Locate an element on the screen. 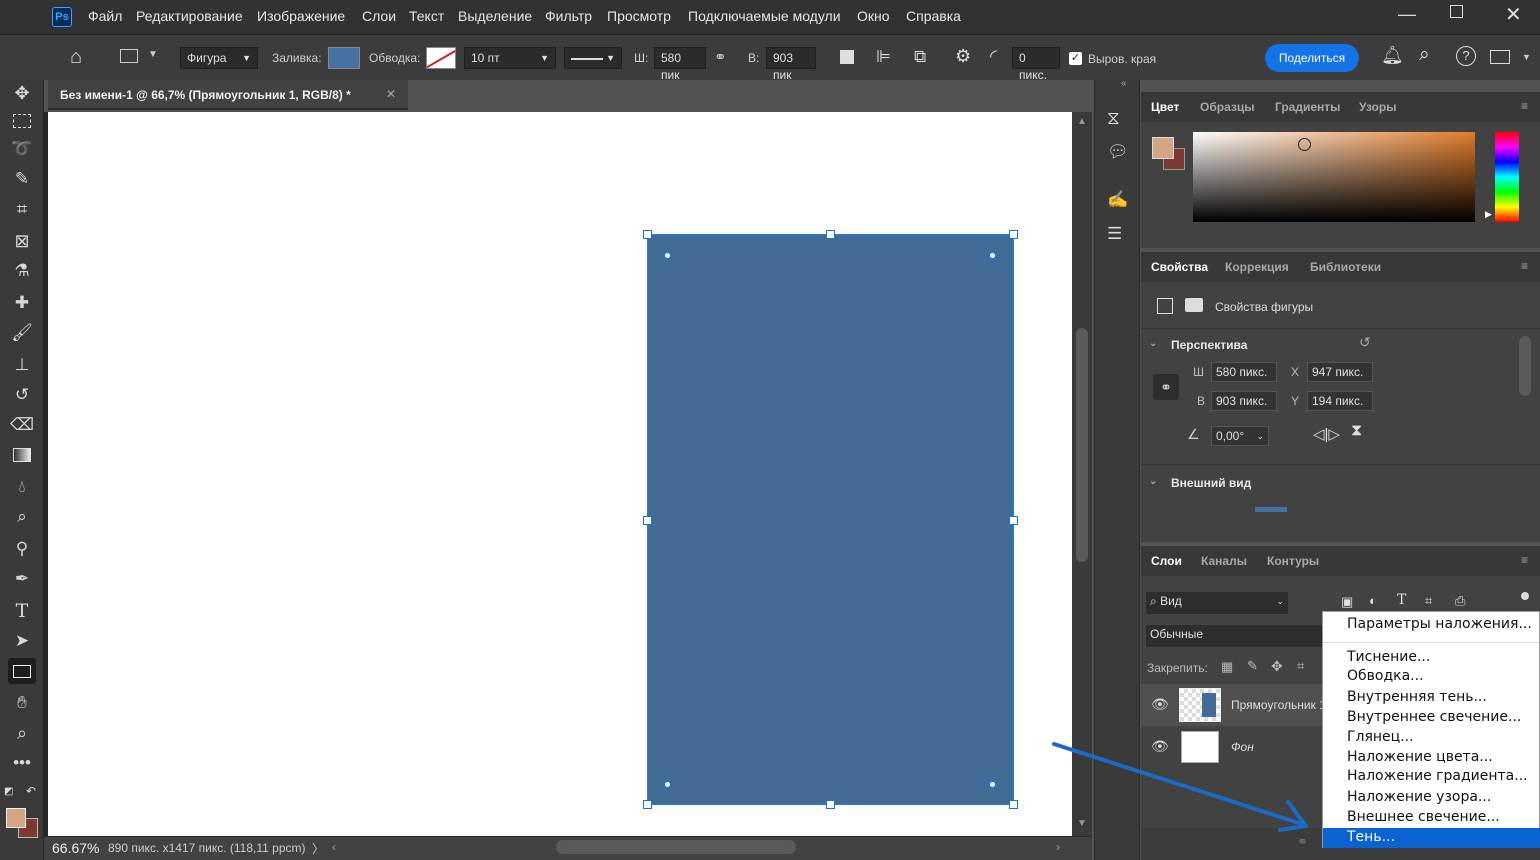 This screenshot has height=860, width=1540. tab-gradients: Градиенты is located at coordinates (1307, 107).